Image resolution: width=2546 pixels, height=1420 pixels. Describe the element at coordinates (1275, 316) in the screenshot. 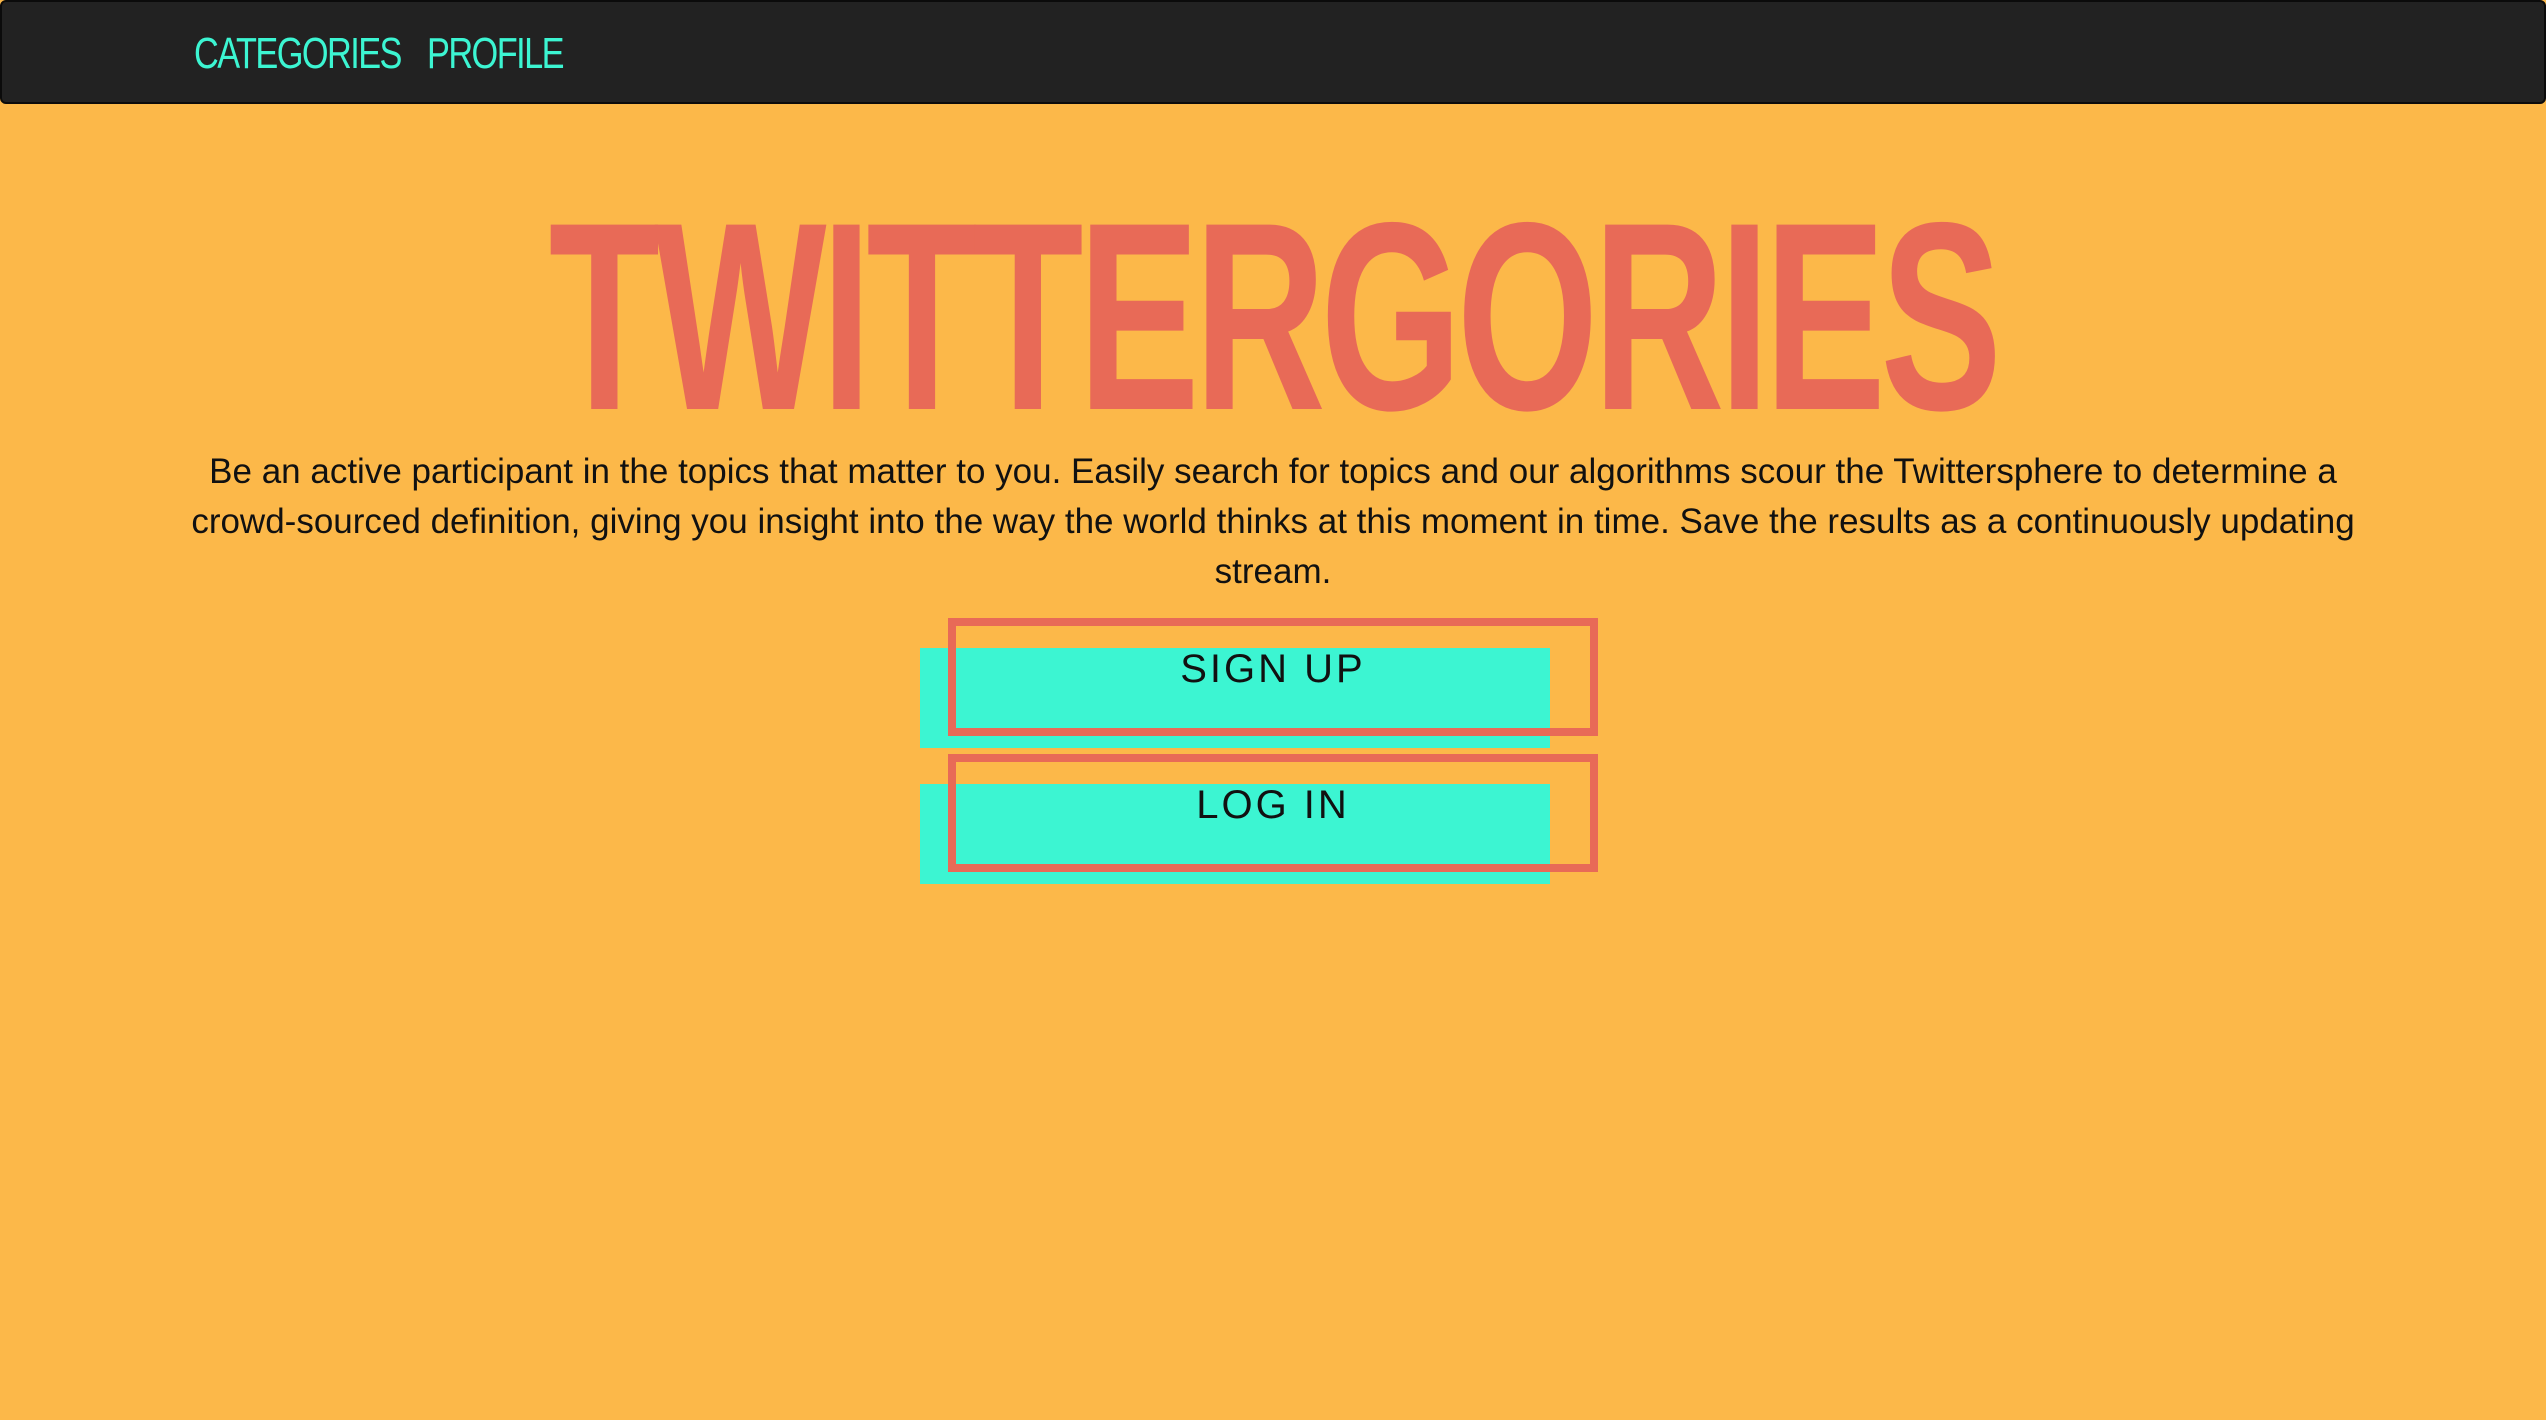

I see `hero-title-text: TWITTERGORIES` at that location.